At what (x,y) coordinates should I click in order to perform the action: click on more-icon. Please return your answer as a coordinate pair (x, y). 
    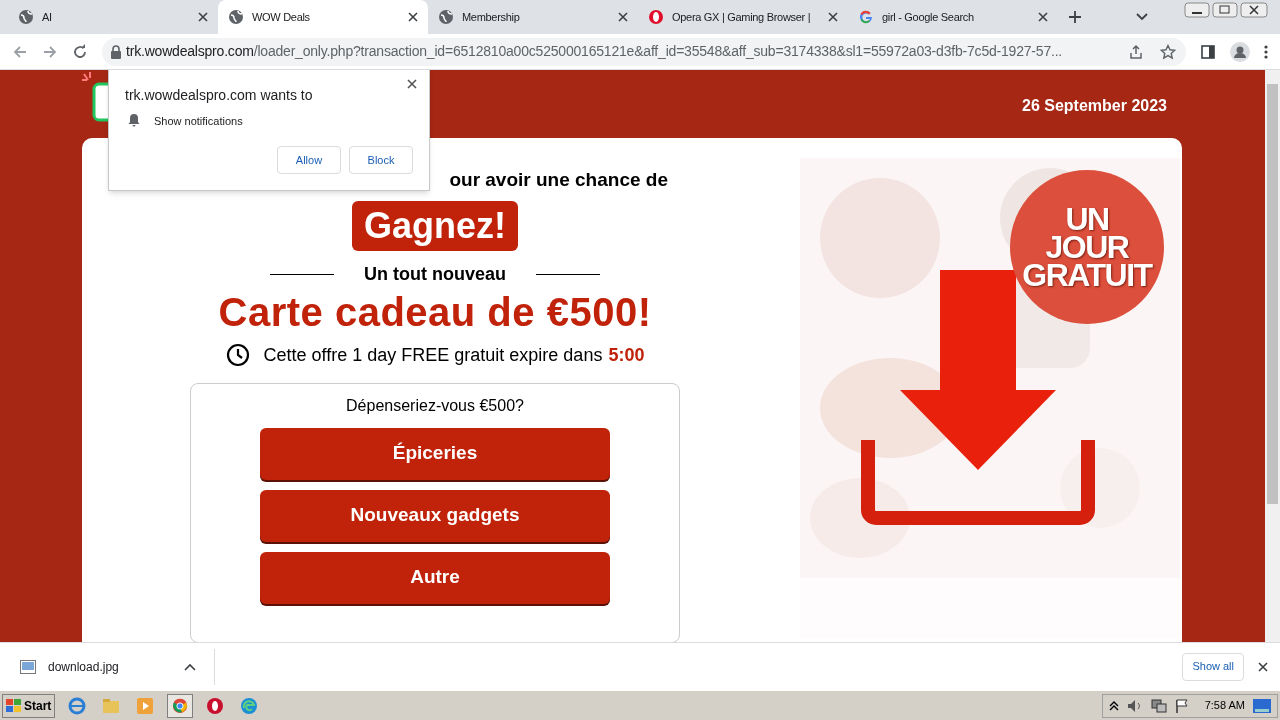
    Looking at the image, I should click on (1266, 51).